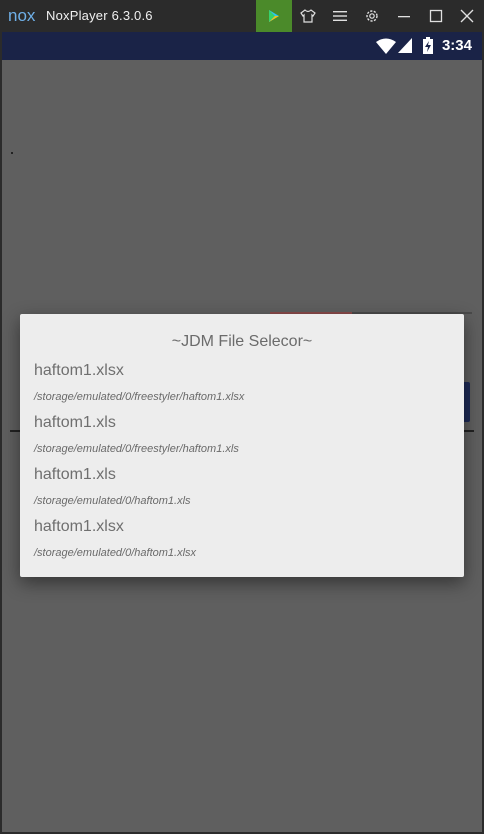 The height and width of the screenshot is (834, 484). Describe the element at coordinates (242, 16) in the screenshot. I see `title-bar: nox NoxPlayer 6.3.0.6` at that location.